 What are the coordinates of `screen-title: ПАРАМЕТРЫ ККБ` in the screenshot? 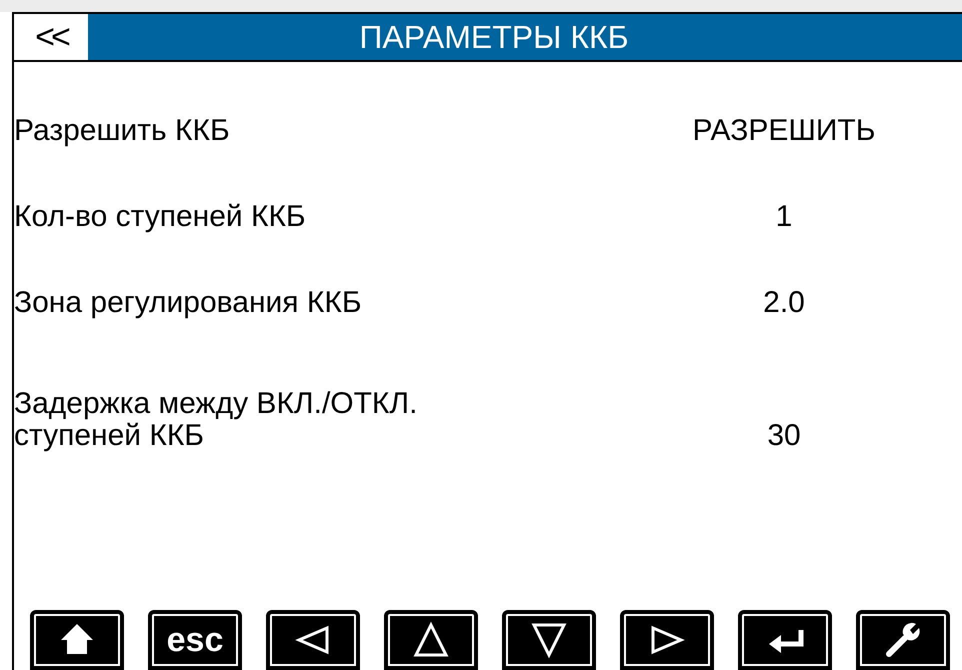 It's located at (494, 37).